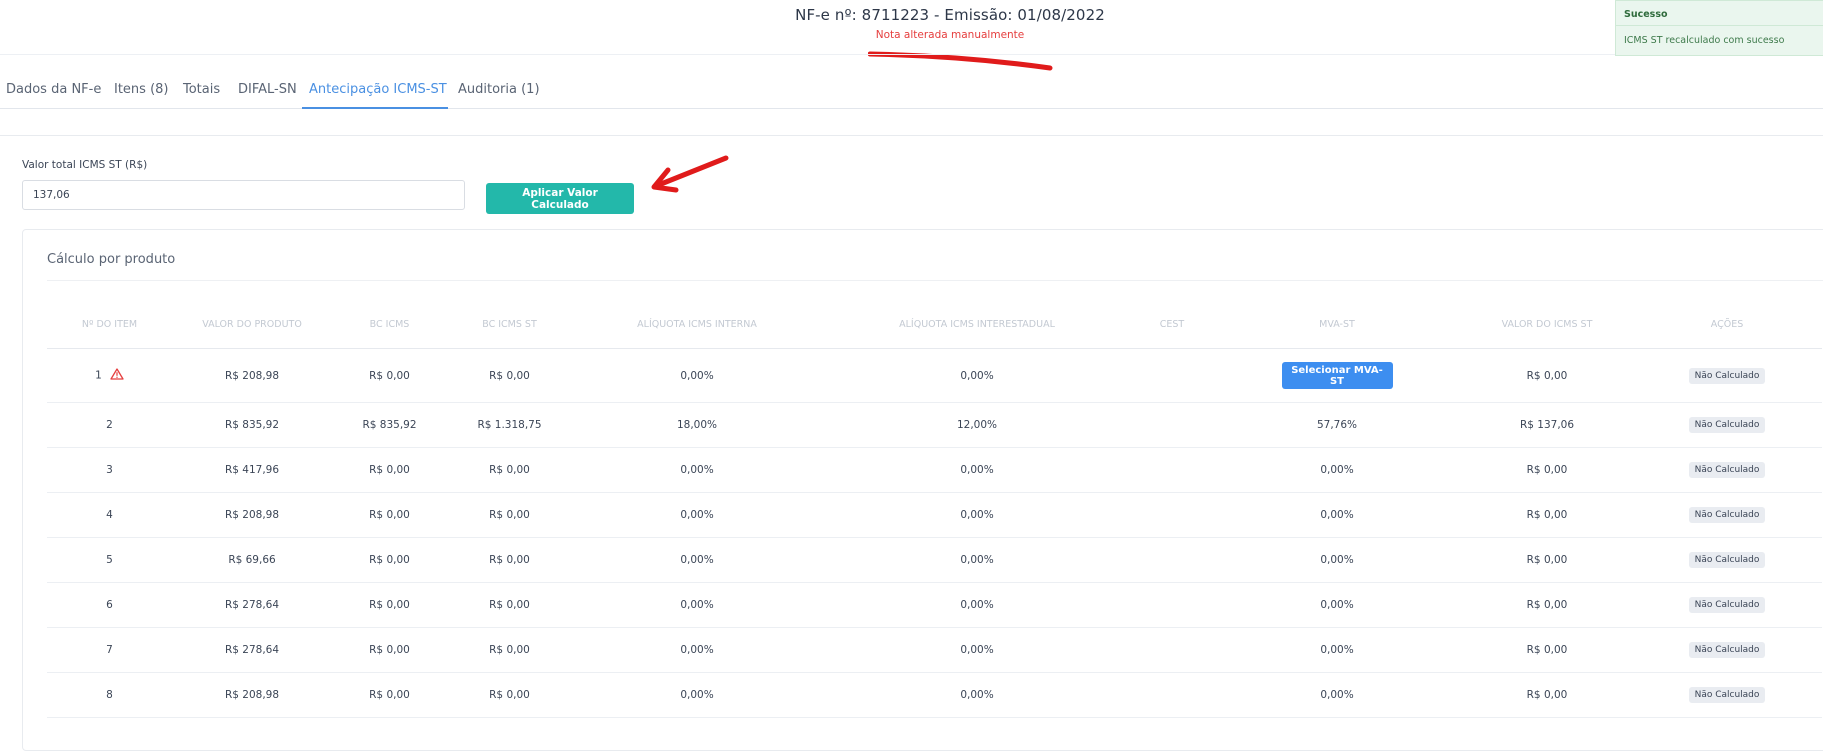 Image resolution: width=1823 pixels, height=751 pixels. Describe the element at coordinates (1337, 375) in the screenshot. I see `select-mva-st-button: Selecionar MVA-ST` at that location.